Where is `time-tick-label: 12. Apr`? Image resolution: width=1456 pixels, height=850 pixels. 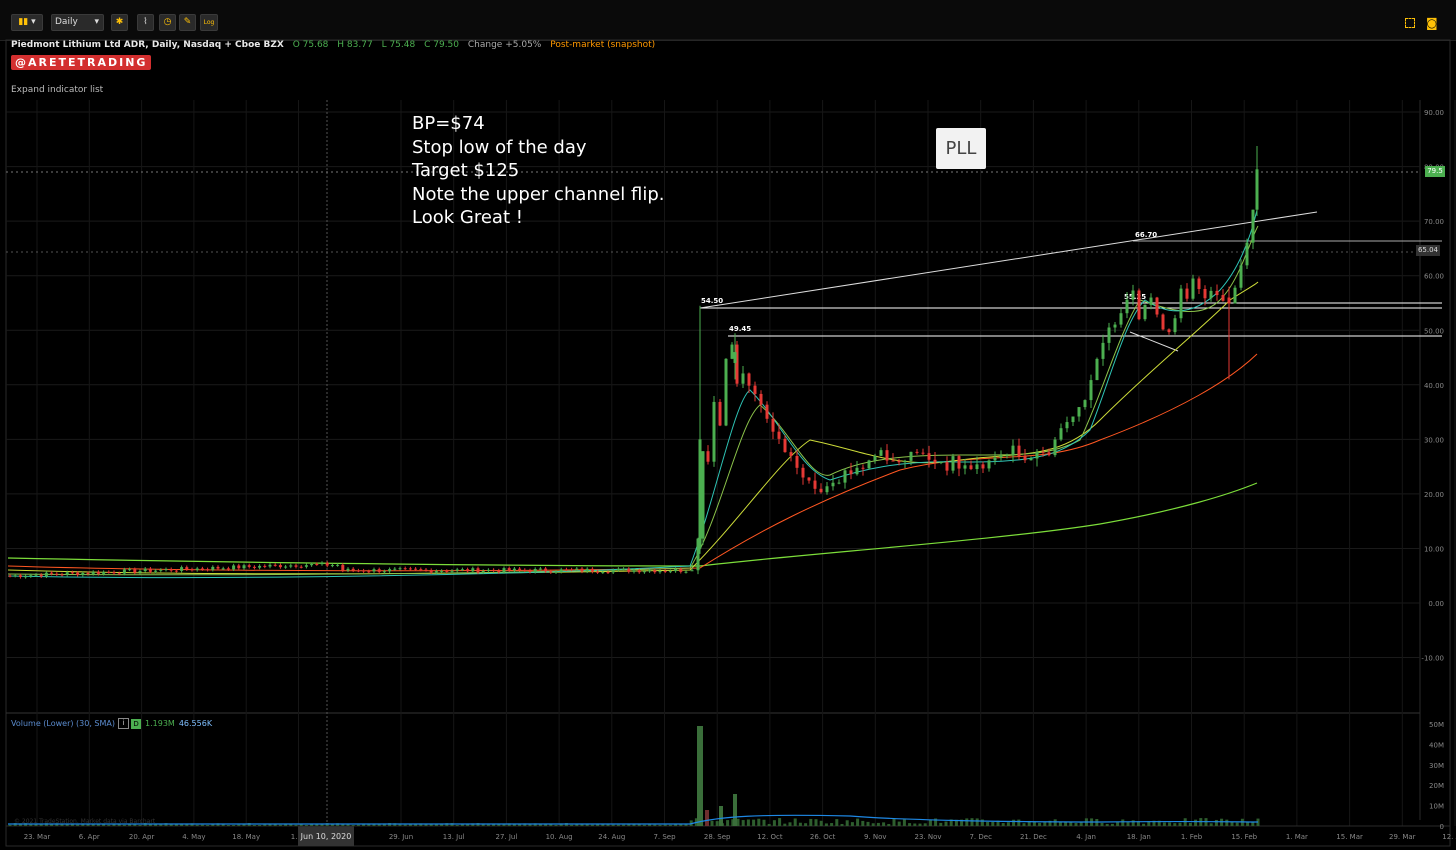 time-tick-label: 12. Apr is located at coordinates (1449, 837).